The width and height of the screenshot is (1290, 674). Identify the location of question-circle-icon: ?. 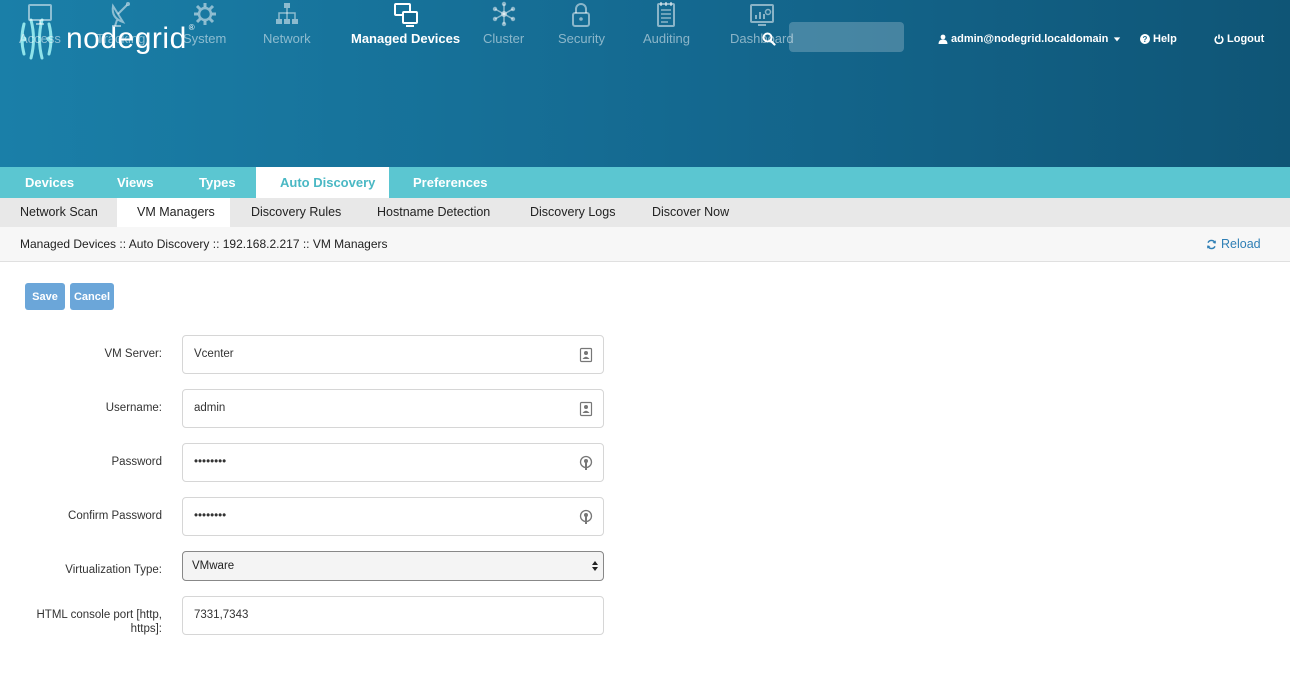
(1145, 39).